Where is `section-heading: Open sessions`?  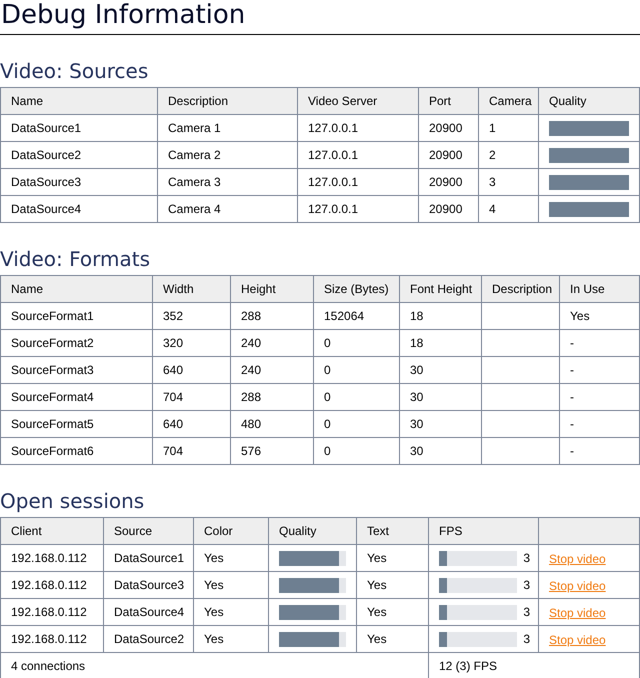
section-heading: Open sessions is located at coordinates (72, 501).